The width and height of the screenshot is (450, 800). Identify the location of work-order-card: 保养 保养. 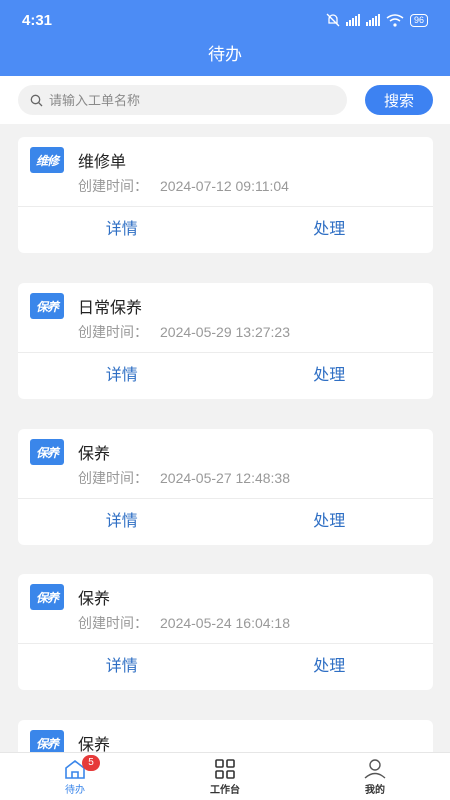
(225, 736).